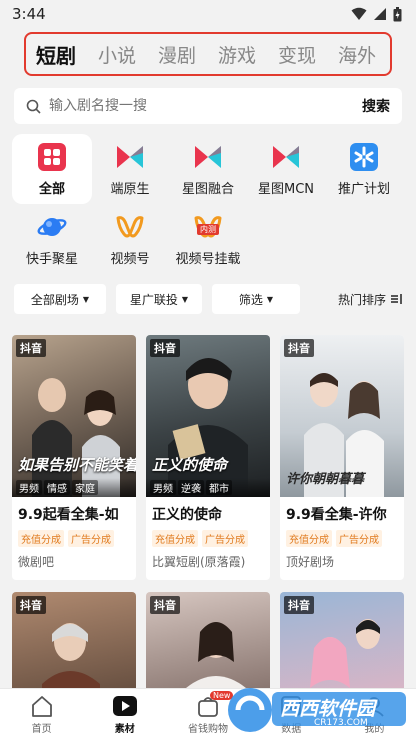 Image resolution: width=416 pixels, height=740 pixels. I want to click on sort-button: 热门排序, so click(370, 299).